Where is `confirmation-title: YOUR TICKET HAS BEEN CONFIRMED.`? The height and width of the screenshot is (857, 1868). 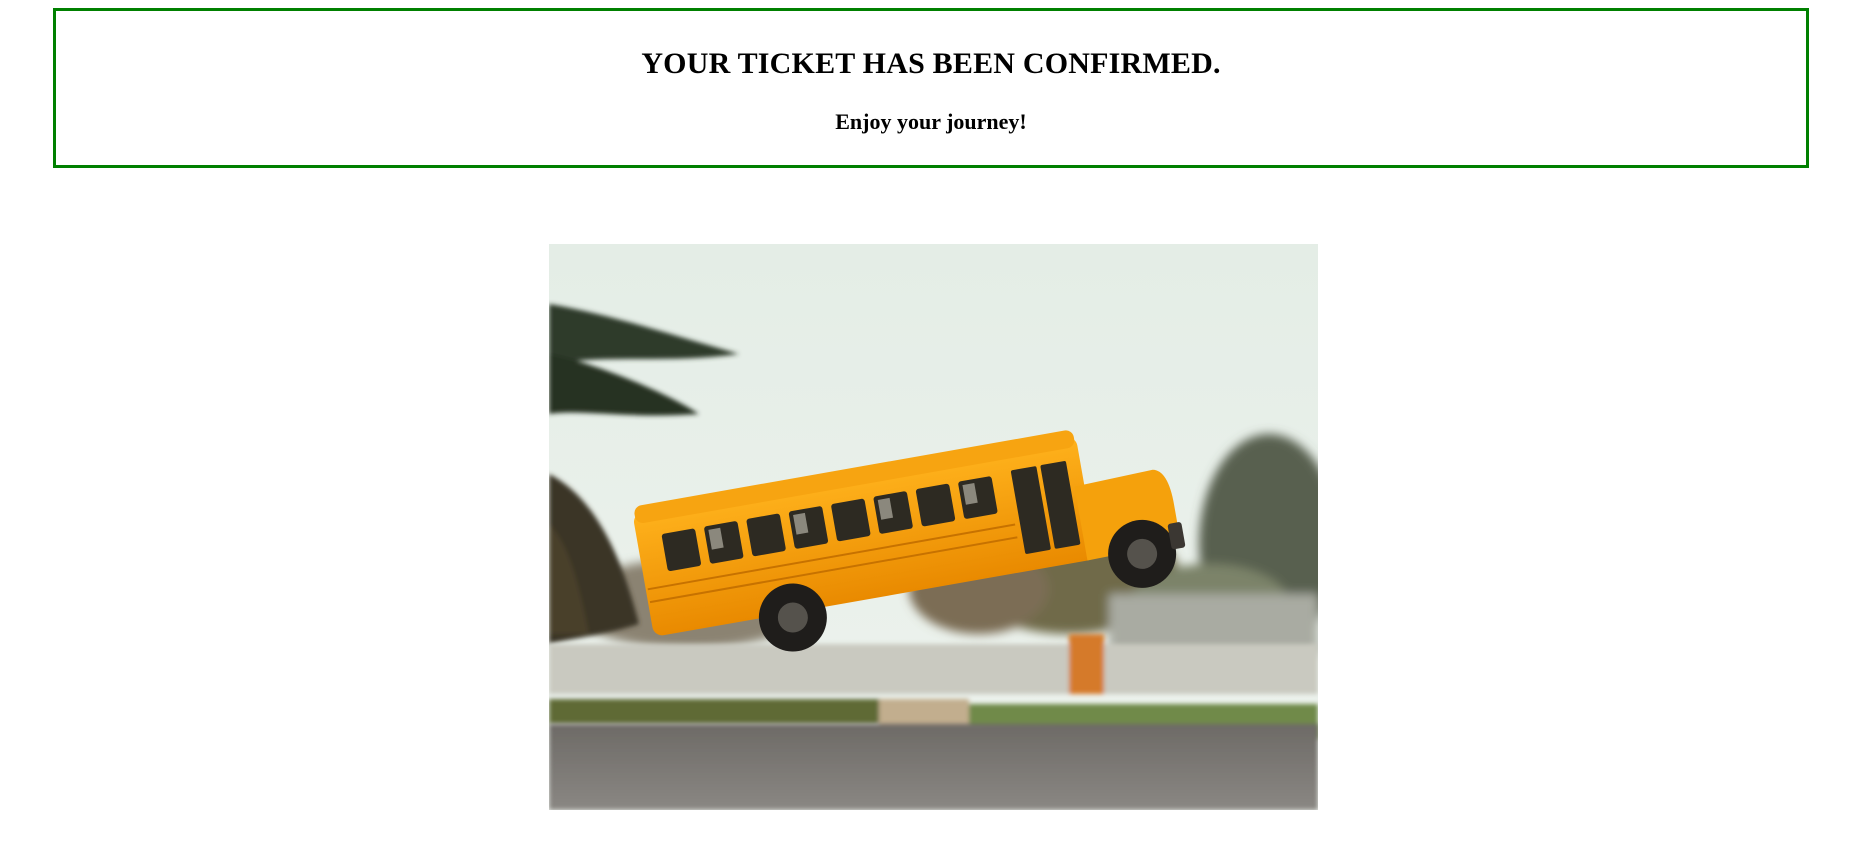
confirmation-title: YOUR TICKET HAS BEEN CONFIRMED. is located at coordinates (931, 63).